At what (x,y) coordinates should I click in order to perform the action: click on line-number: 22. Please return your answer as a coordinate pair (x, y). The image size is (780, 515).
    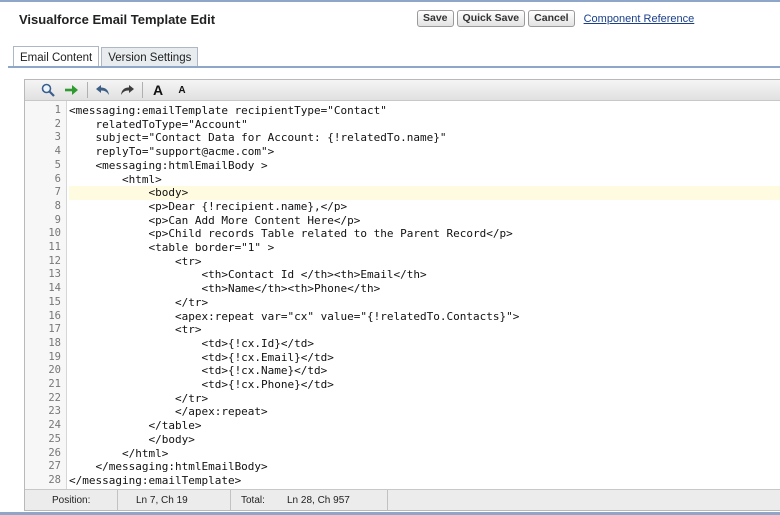
    Looking at the image, I should click on (54, 397).